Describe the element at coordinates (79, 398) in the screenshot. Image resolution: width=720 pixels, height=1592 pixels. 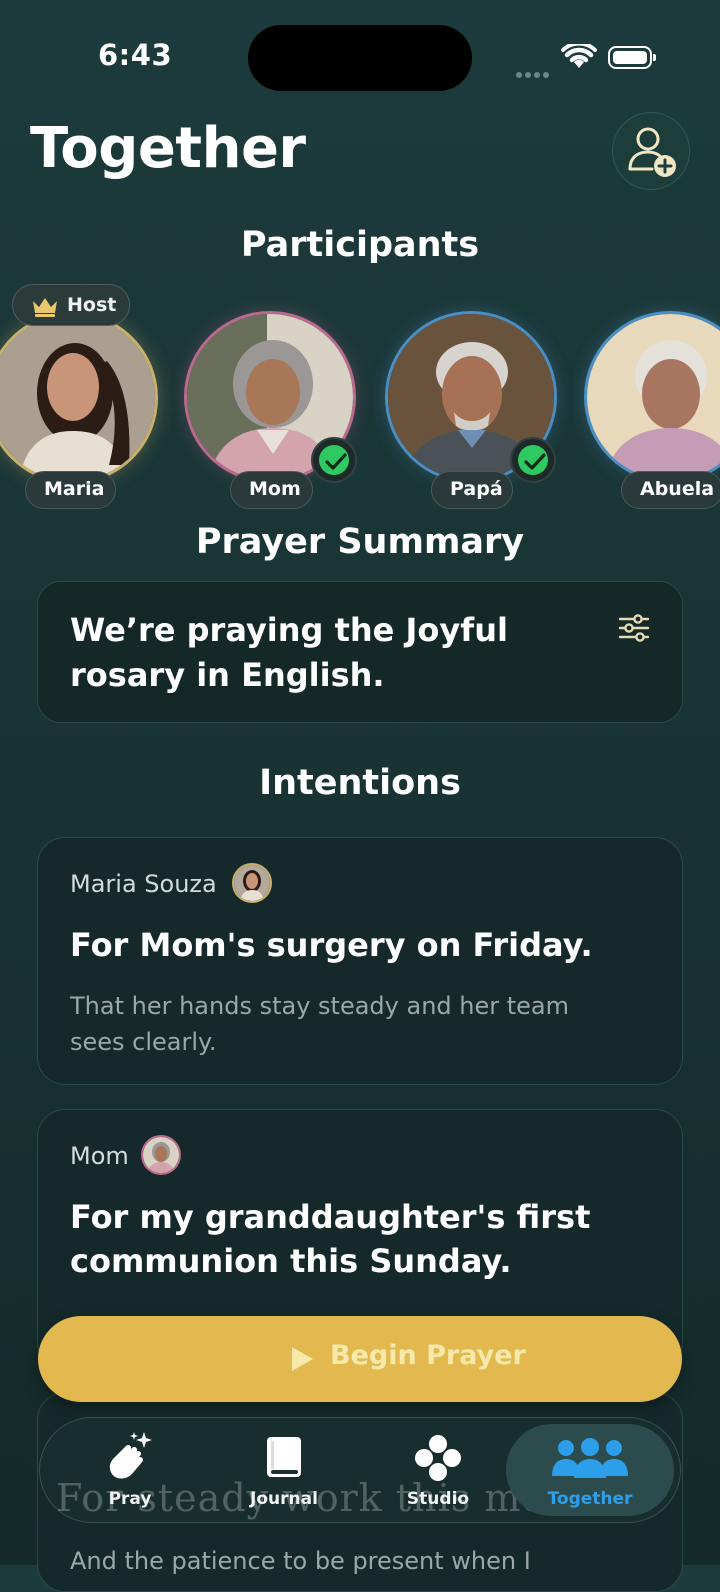
I see `participant-avatar-maria` at that location.